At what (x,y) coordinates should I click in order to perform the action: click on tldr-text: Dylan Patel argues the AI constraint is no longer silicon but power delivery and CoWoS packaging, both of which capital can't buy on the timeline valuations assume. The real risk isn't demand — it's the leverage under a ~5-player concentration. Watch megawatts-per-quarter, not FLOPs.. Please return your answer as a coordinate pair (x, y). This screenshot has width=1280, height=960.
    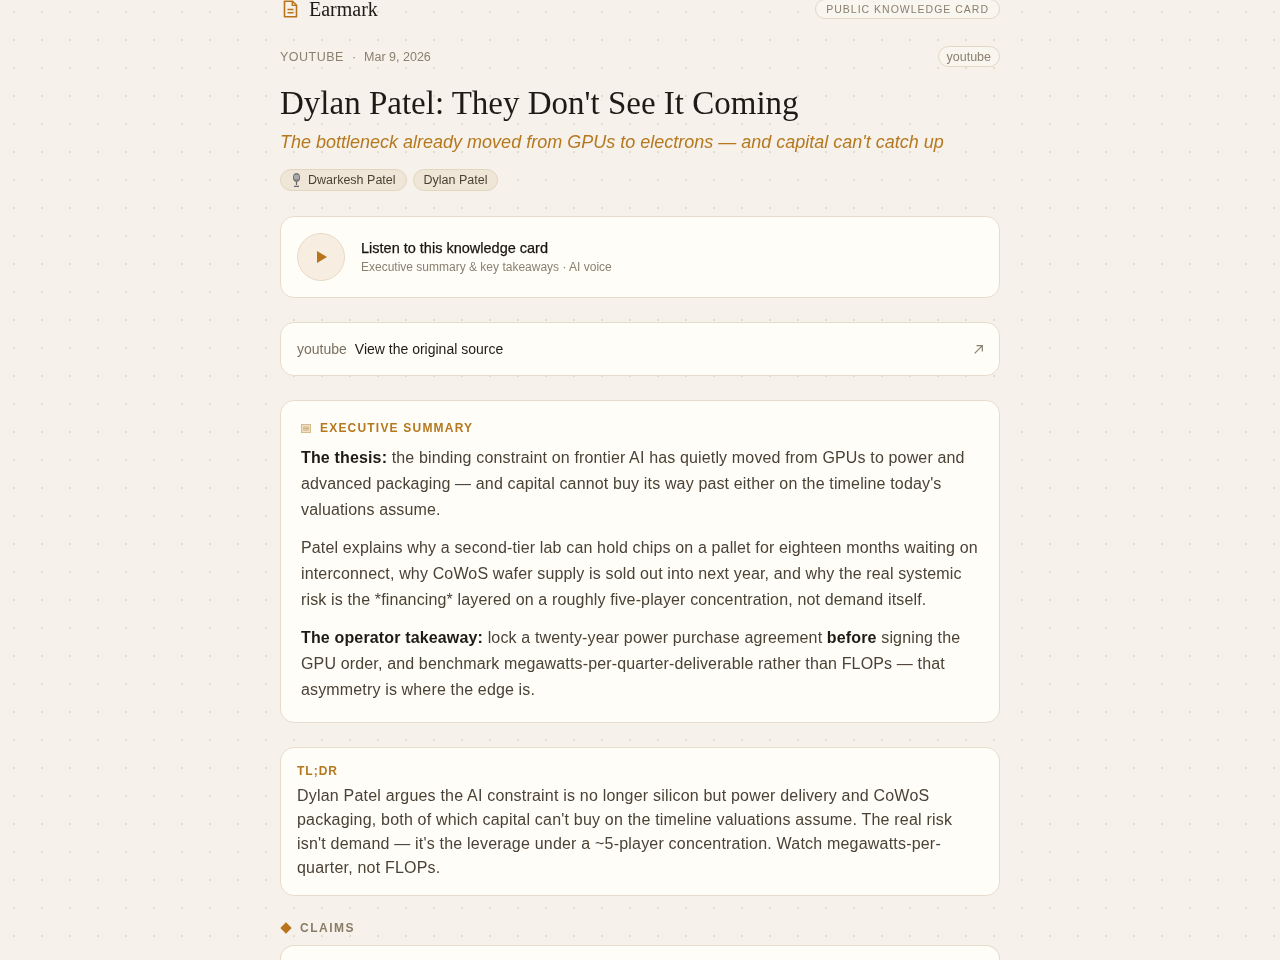
    Looking at the image, I should click on (625, 832).